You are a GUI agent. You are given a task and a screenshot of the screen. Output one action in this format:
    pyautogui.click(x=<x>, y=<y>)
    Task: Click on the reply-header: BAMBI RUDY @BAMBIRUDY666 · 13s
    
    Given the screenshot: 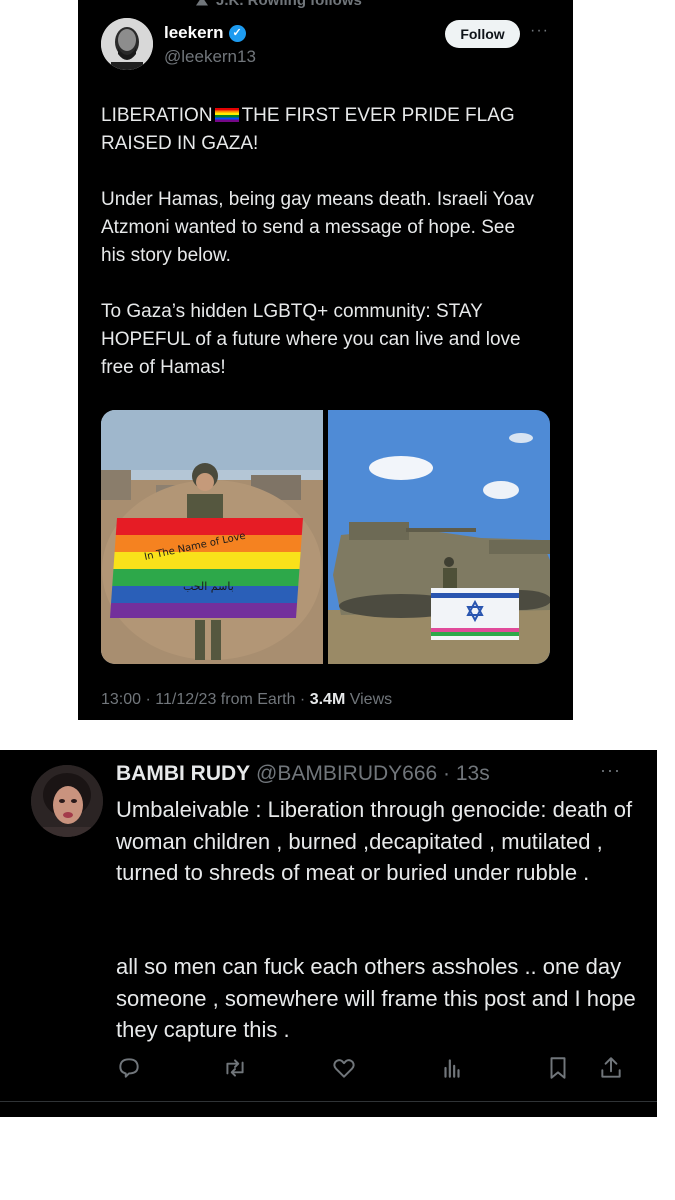 What is the action you would take?
    pyautogui.click(x=303, y=774)
    